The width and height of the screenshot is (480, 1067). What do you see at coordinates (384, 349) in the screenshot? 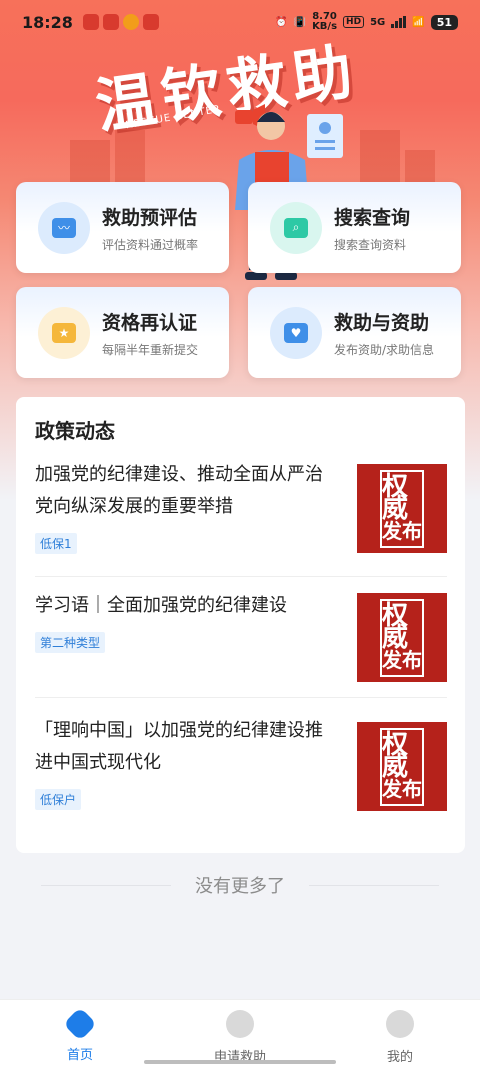
I see `card-subtitle: 发布资助/求助信息` at bounding box center [384, 349].